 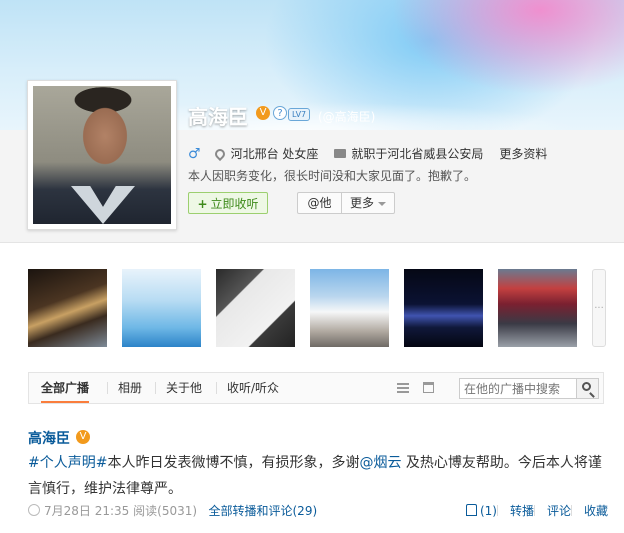 I want to click on job-text: 就职于河北省威县公安局, so click(x=417, y=154).